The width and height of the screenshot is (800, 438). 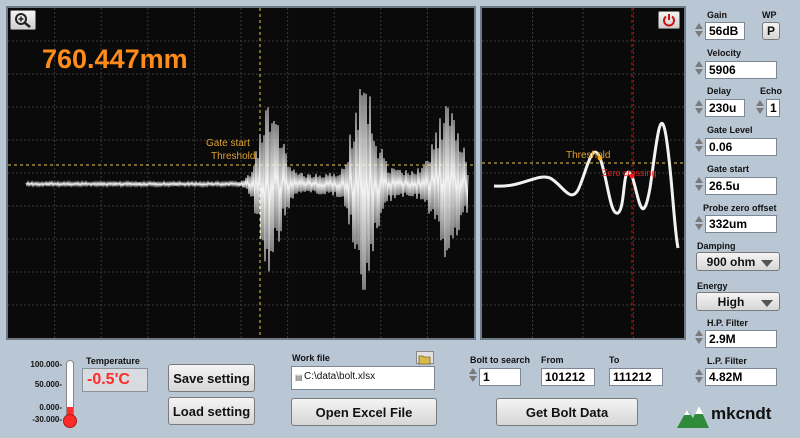 What do you see at coordinates (552, 360) in the screenshot?
I see `from-label: From` at bounding box center [552, 360].